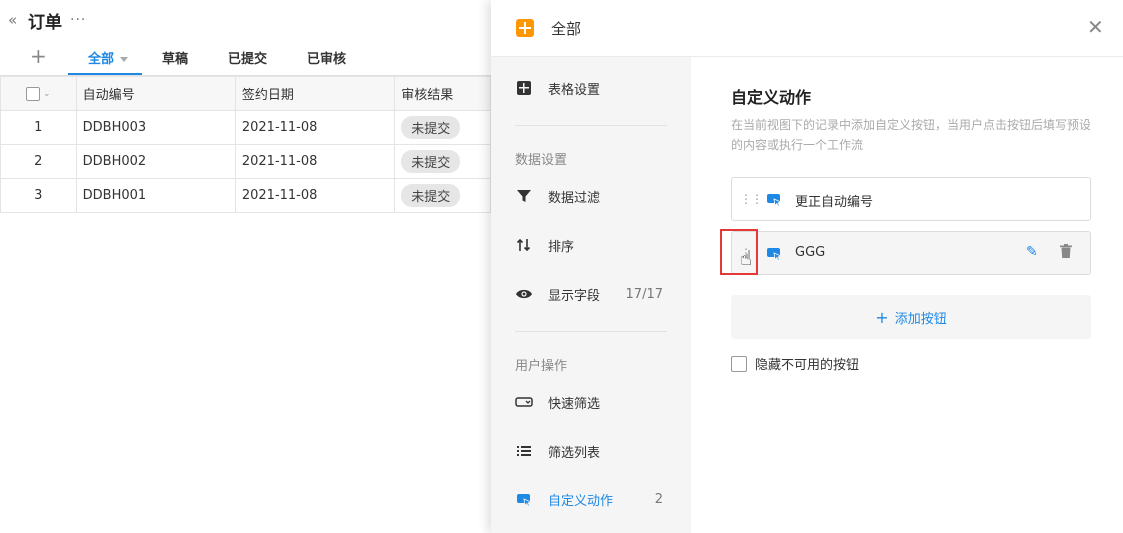 Image resolution: width=1123 pixels, height=533 pixels. What do you see at coordinates (47, 94) in the screenshot?
I see `chevron-down-icon: ⌄` at bounding box center [47, 94].